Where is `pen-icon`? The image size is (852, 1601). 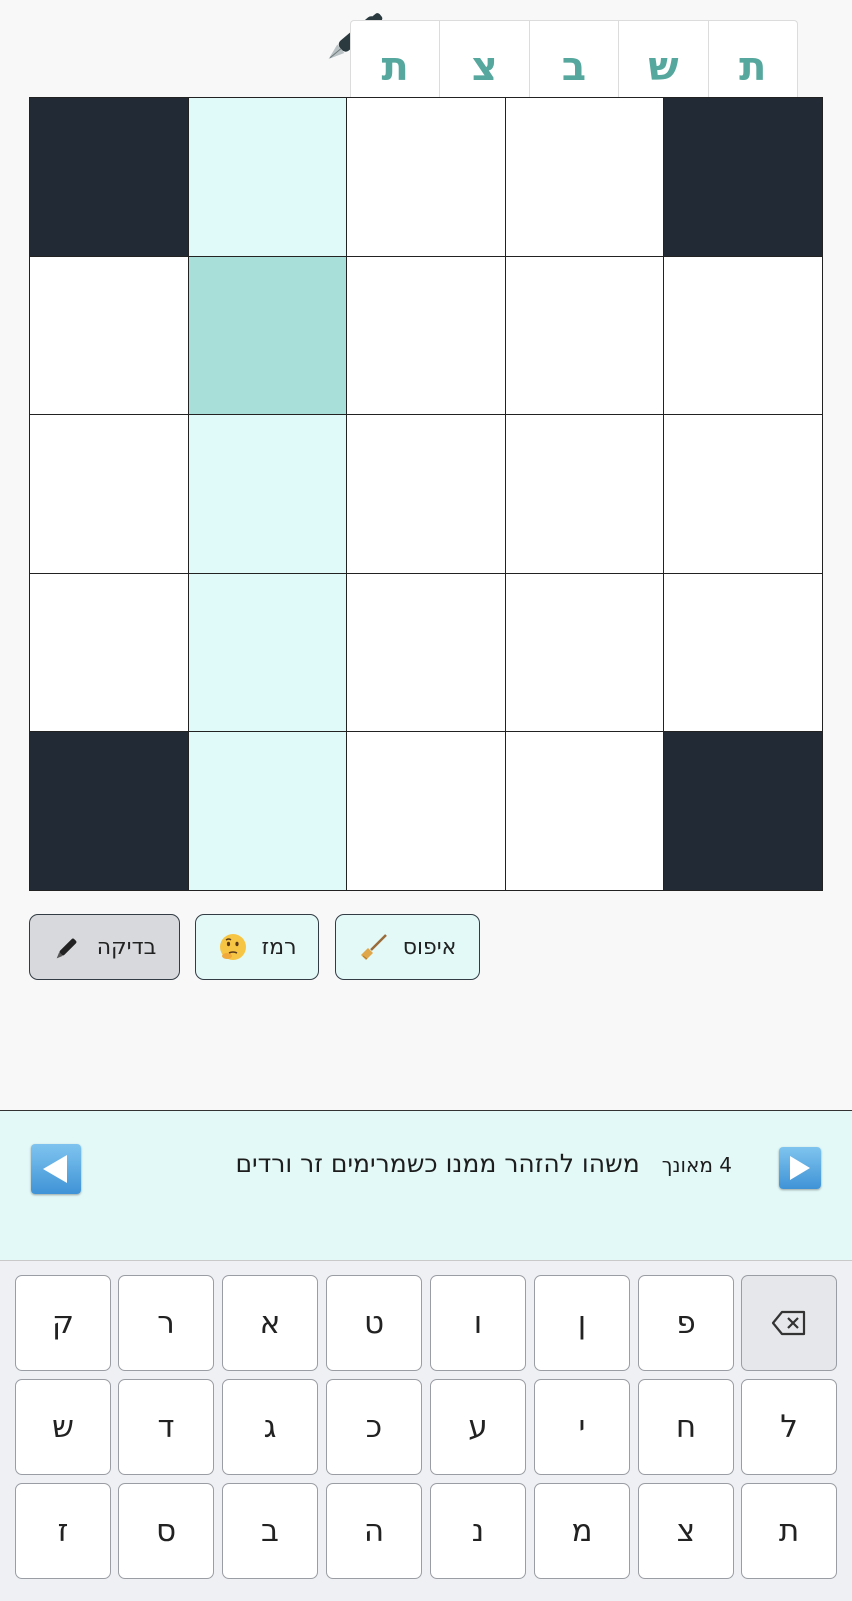
pen-icon is located at coordinates (66, 948).